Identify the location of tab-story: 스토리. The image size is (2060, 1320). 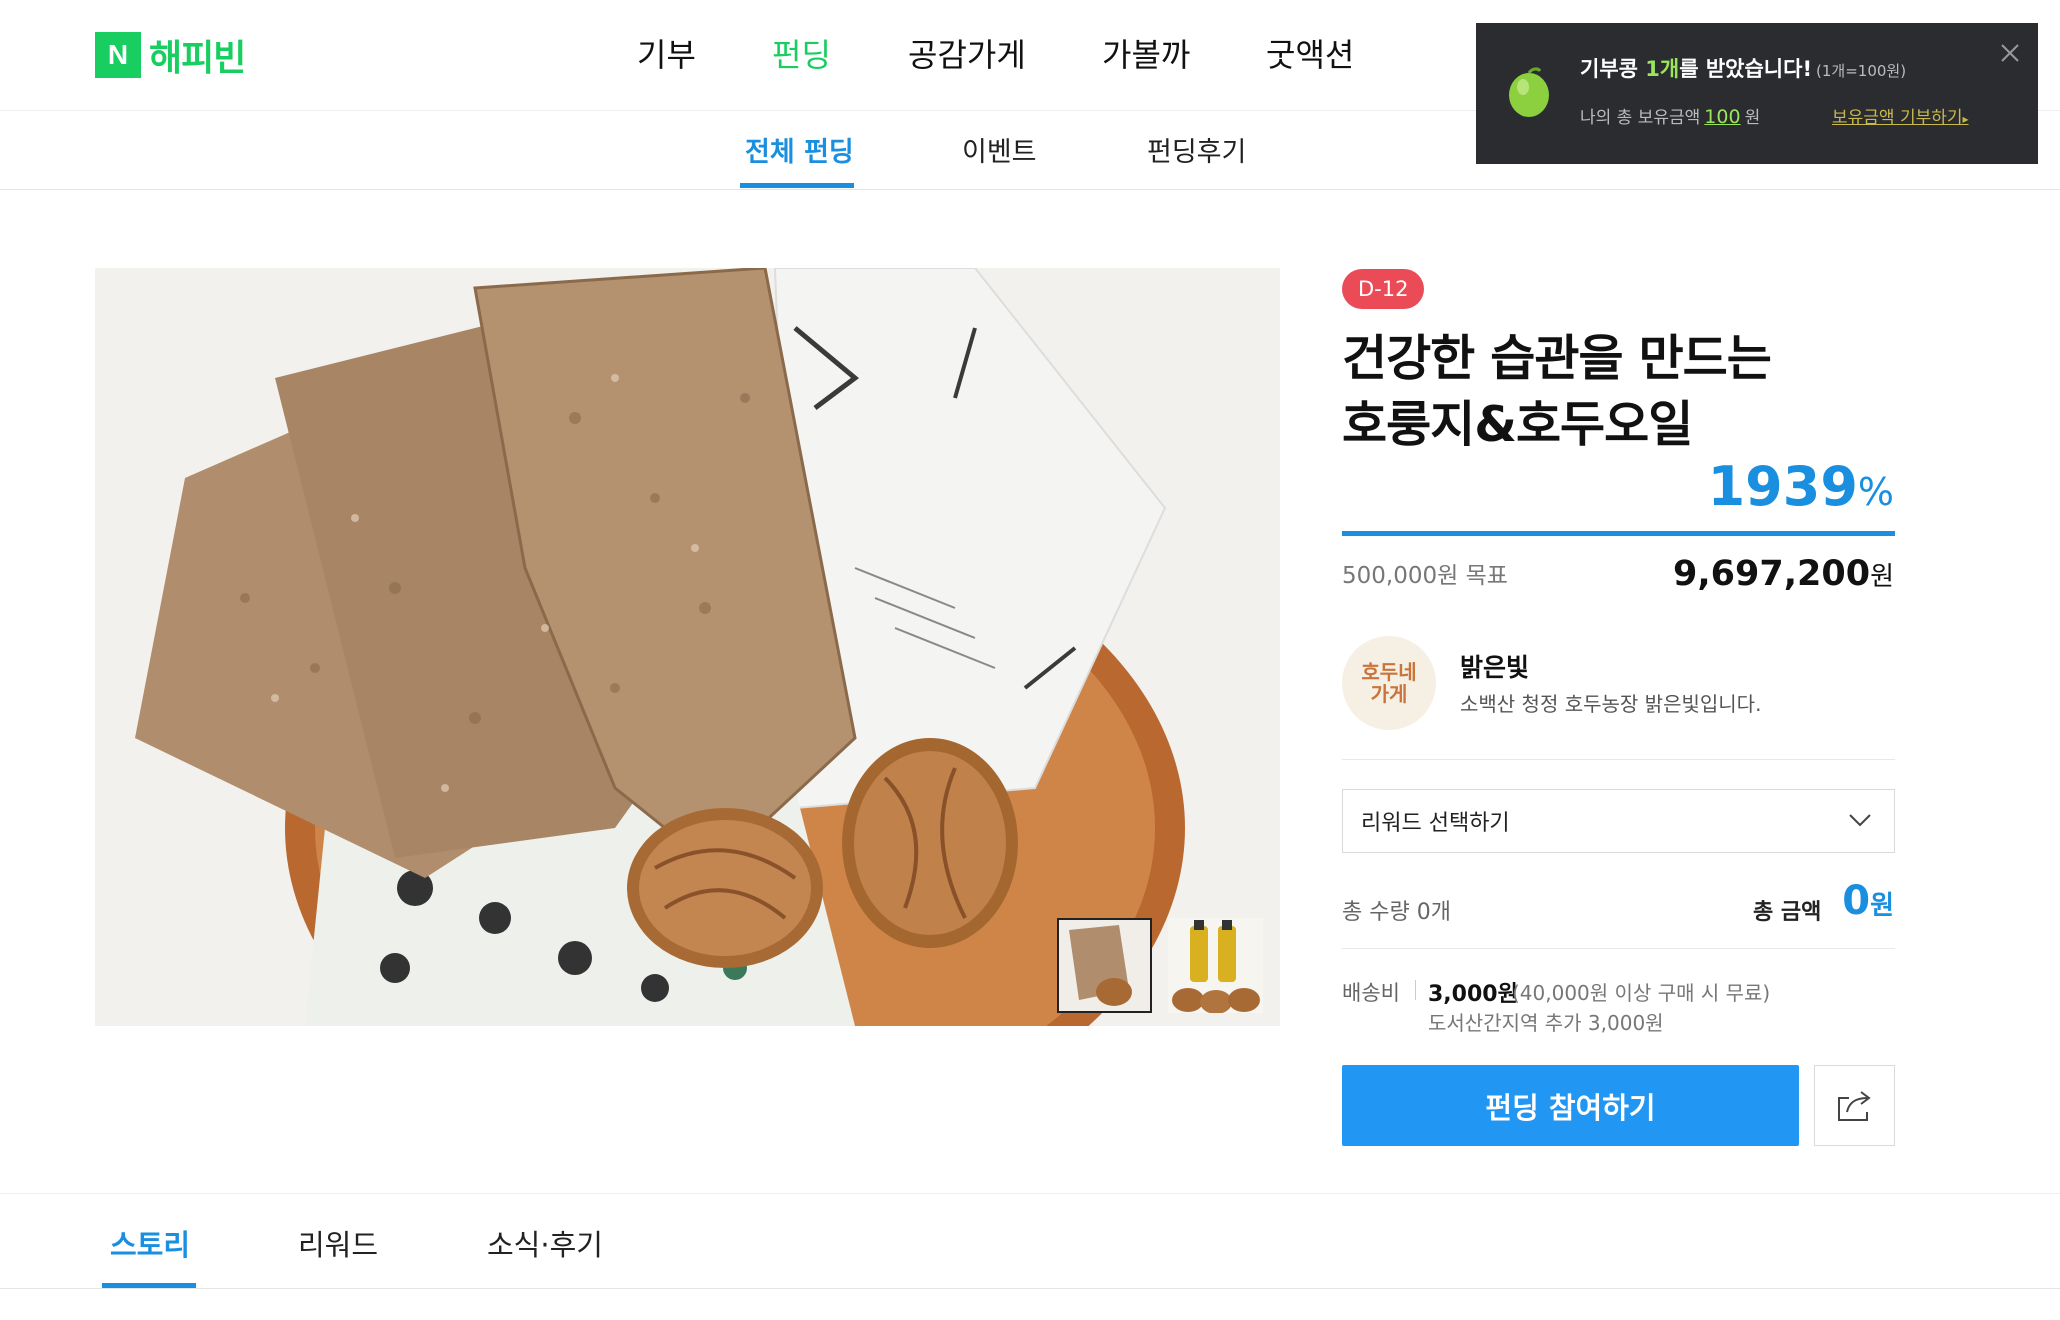
(150, 1243).